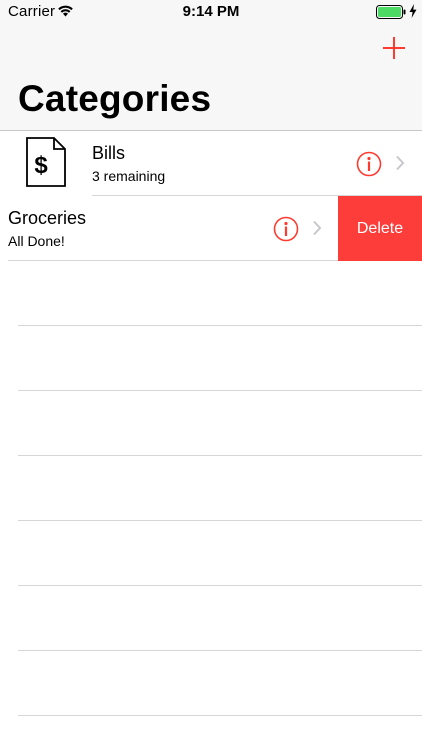 Image resolution: width=422 pixels, height=750 pixels. I want to click on category-row-bills: $ Bills 3 remaining, so click(211, 163).